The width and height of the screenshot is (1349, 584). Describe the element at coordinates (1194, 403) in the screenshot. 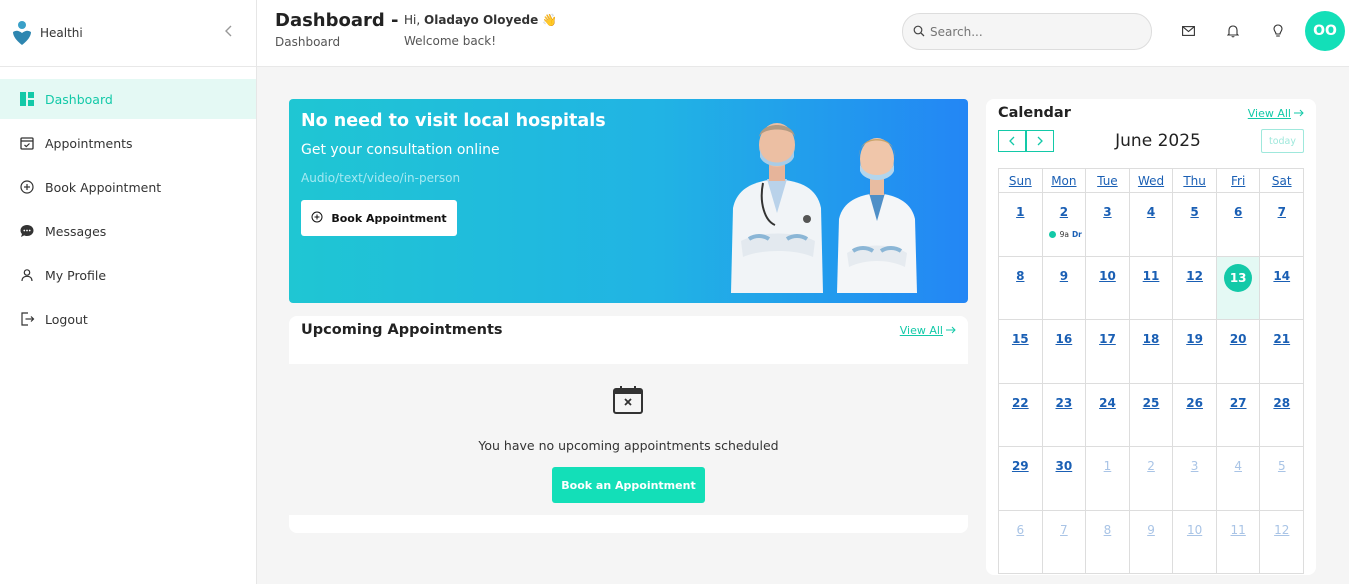

I see `day-number: 26` at that location.